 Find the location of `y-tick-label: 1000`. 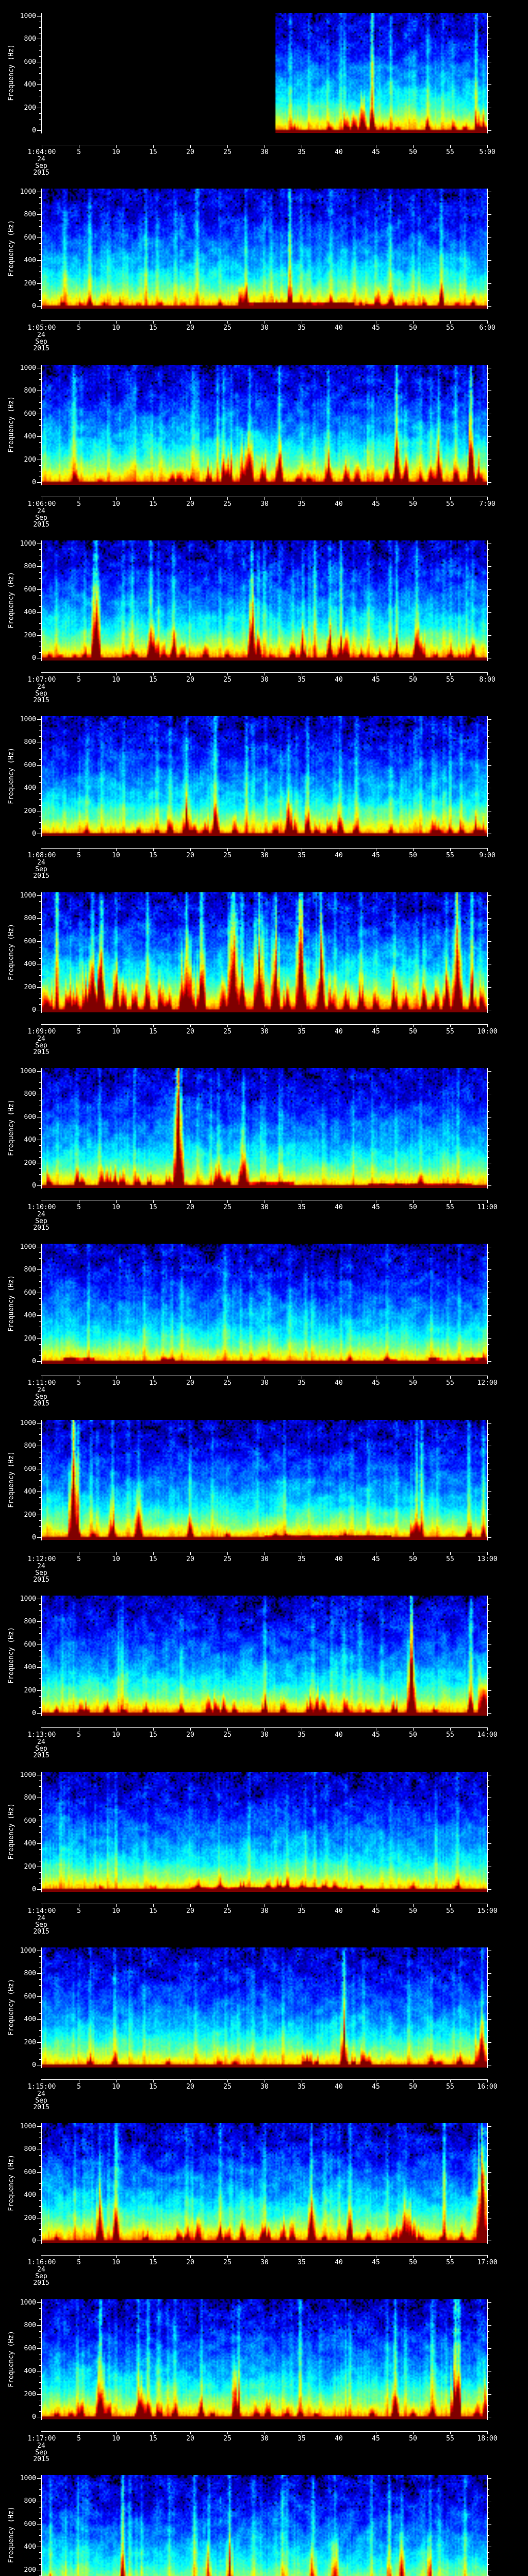

y-tick-label: 1000 is located at coordinates (28, 192).